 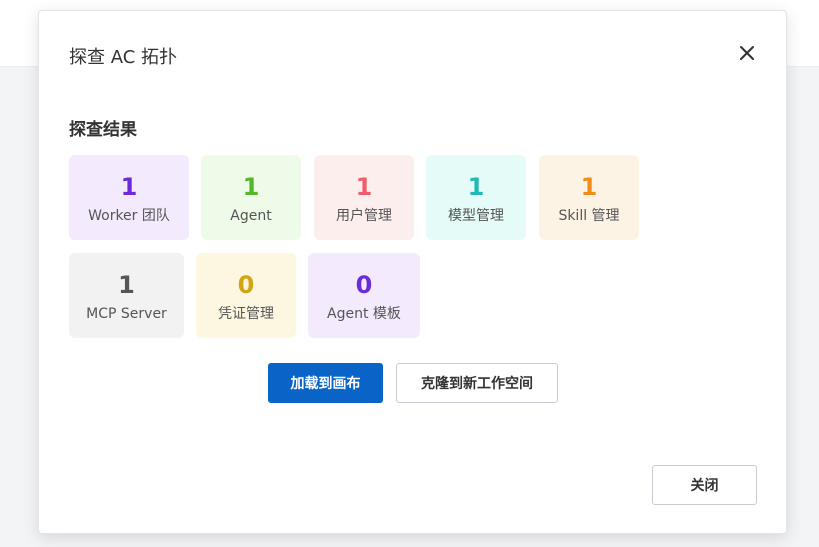 I want to click on stat-card-model-management: 1 模型管理, so click(x=476, y=197).